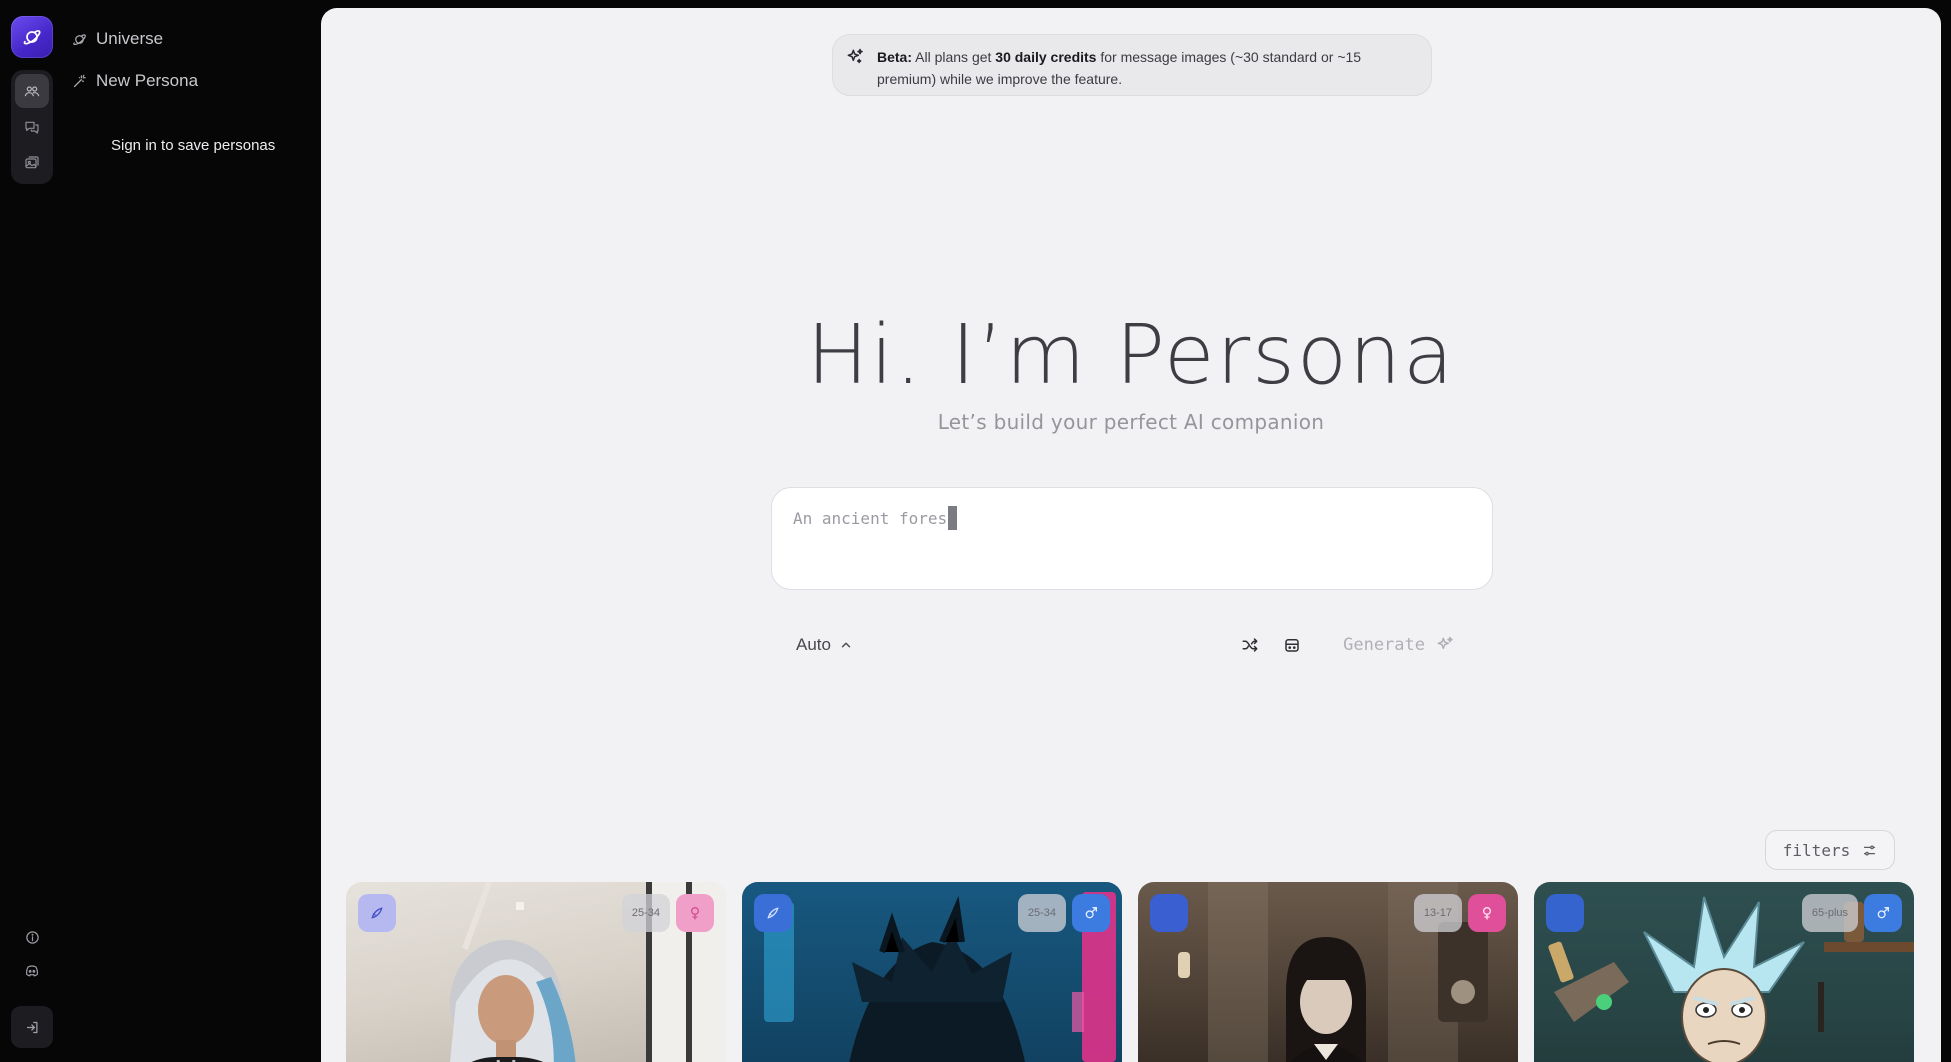  I want to click on info-button, so click(32, 937).